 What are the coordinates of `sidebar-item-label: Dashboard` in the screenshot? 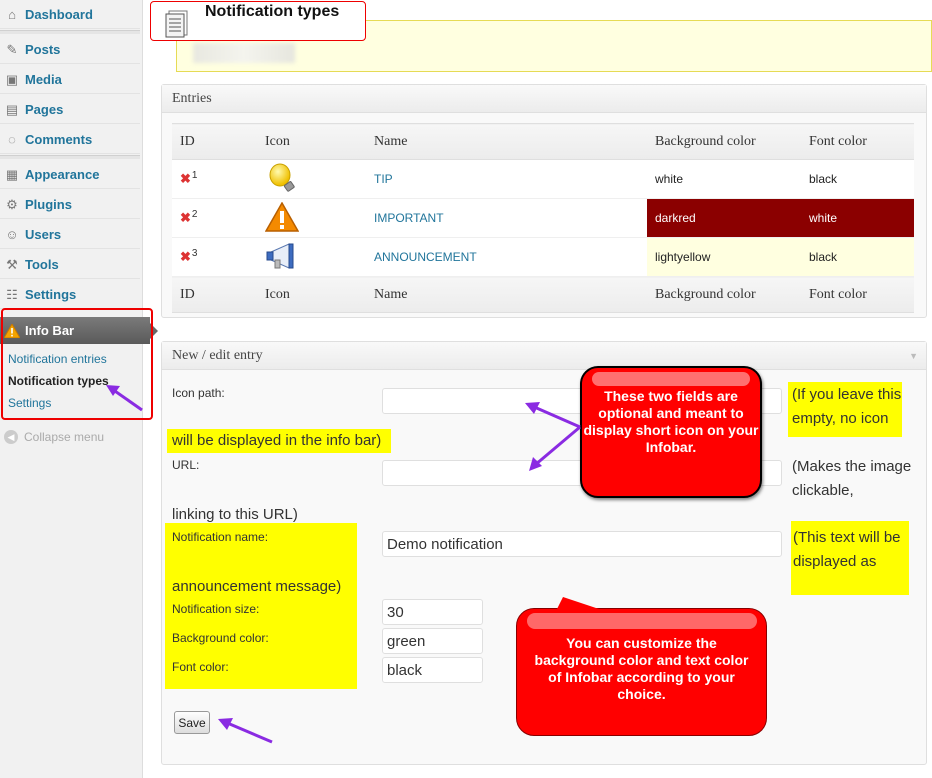 It's located at (59, 14).